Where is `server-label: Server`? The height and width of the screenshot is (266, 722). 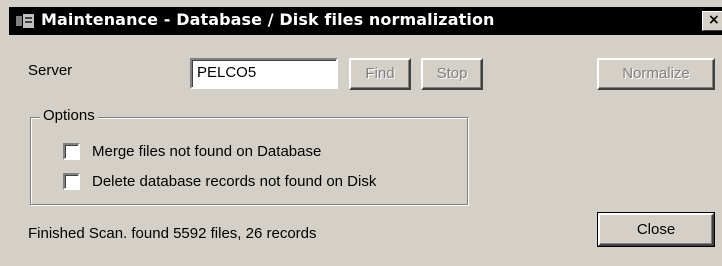
server-label: Server is located at coordinates (50, 70).